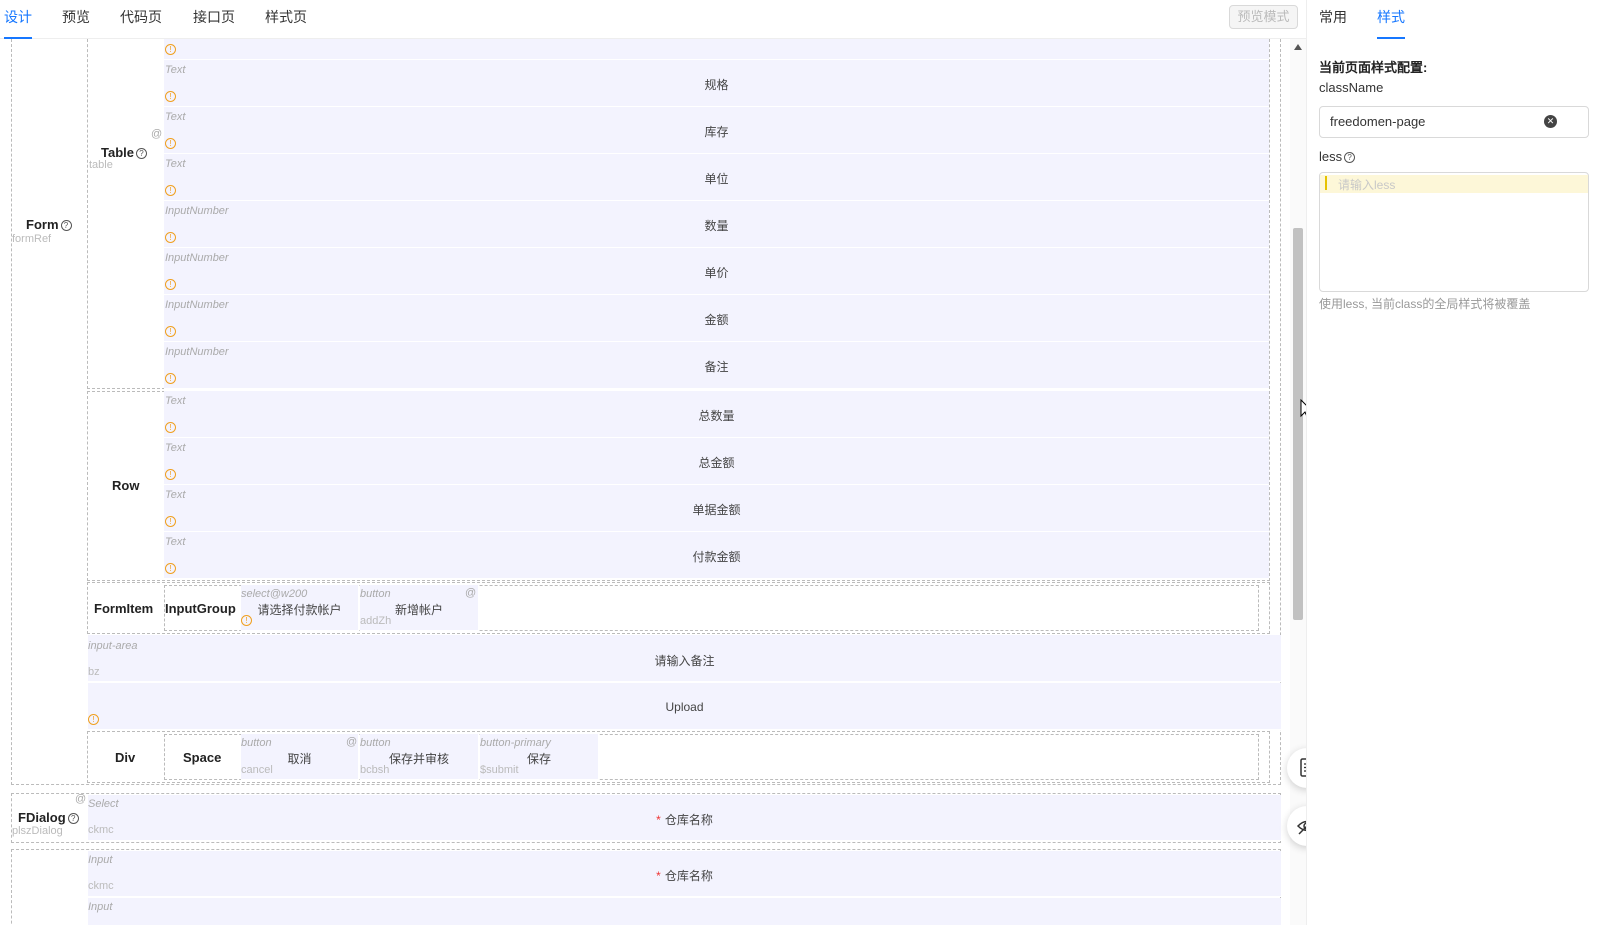  I want to click on remark-textarea: input-area 请输入备注 bz, so click(684, 658).